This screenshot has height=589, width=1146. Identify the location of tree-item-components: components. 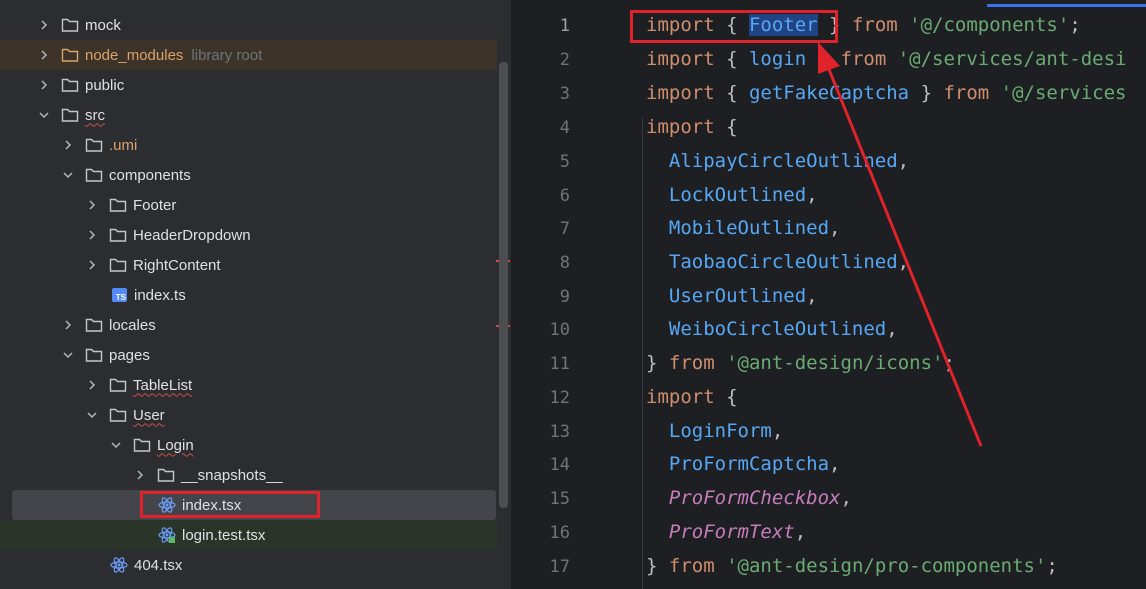
(248, 175).